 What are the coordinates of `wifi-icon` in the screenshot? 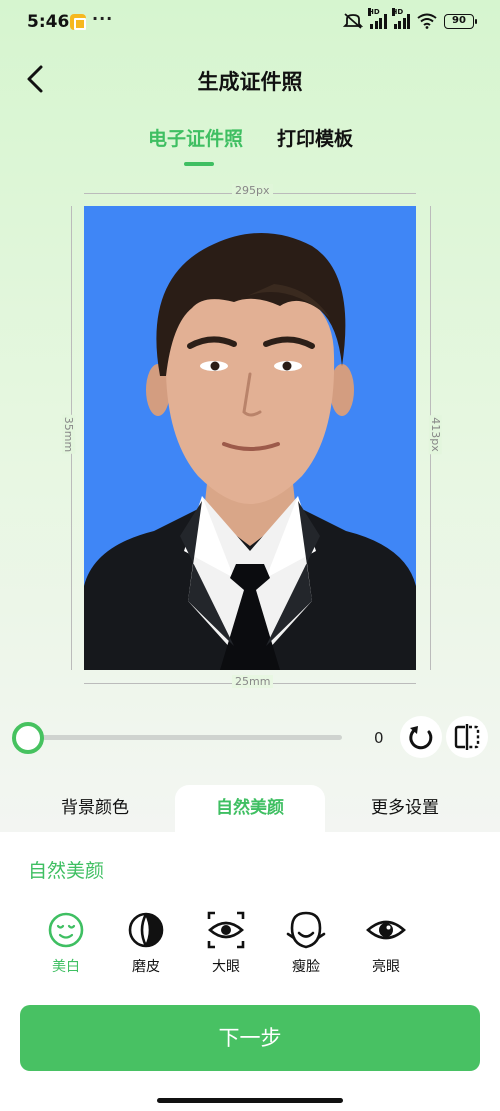 It's located at (427, 21).